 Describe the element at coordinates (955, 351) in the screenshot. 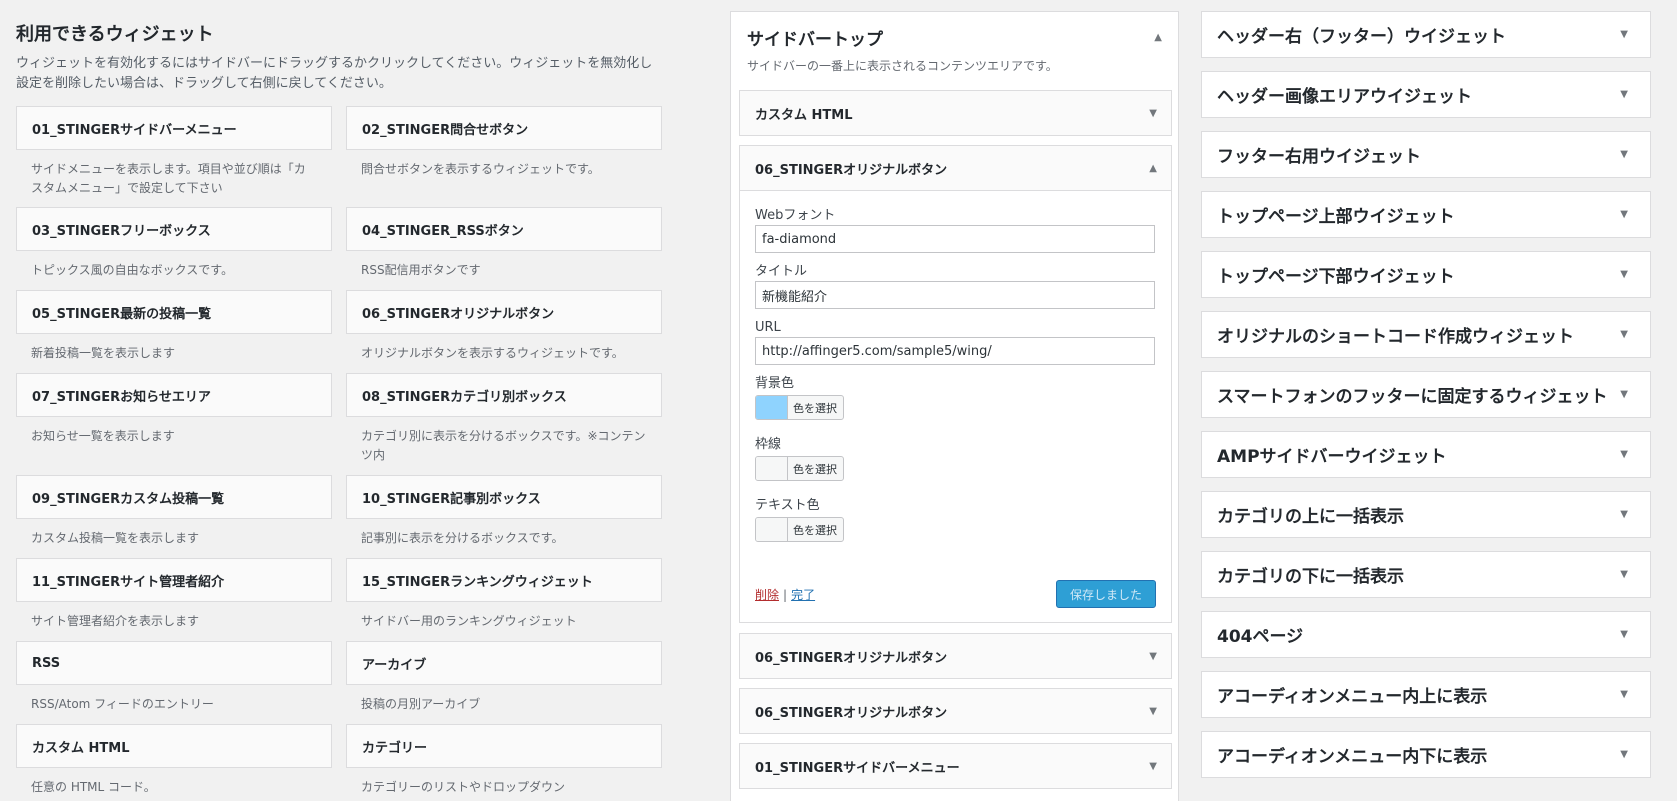

I see `url-input: http://affinger5.com/sample5/wing/` at that location.